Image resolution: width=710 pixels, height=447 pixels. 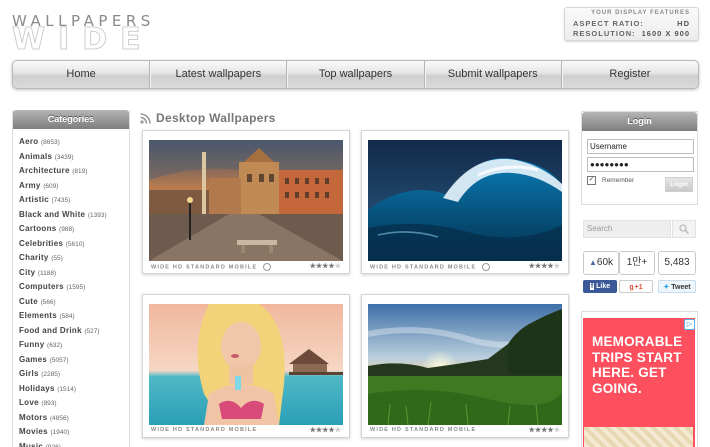 What do you see at coordinates (38, 228) in the screenshot?
I see `category-name: Cartoons` at bounding box center [38, 228].